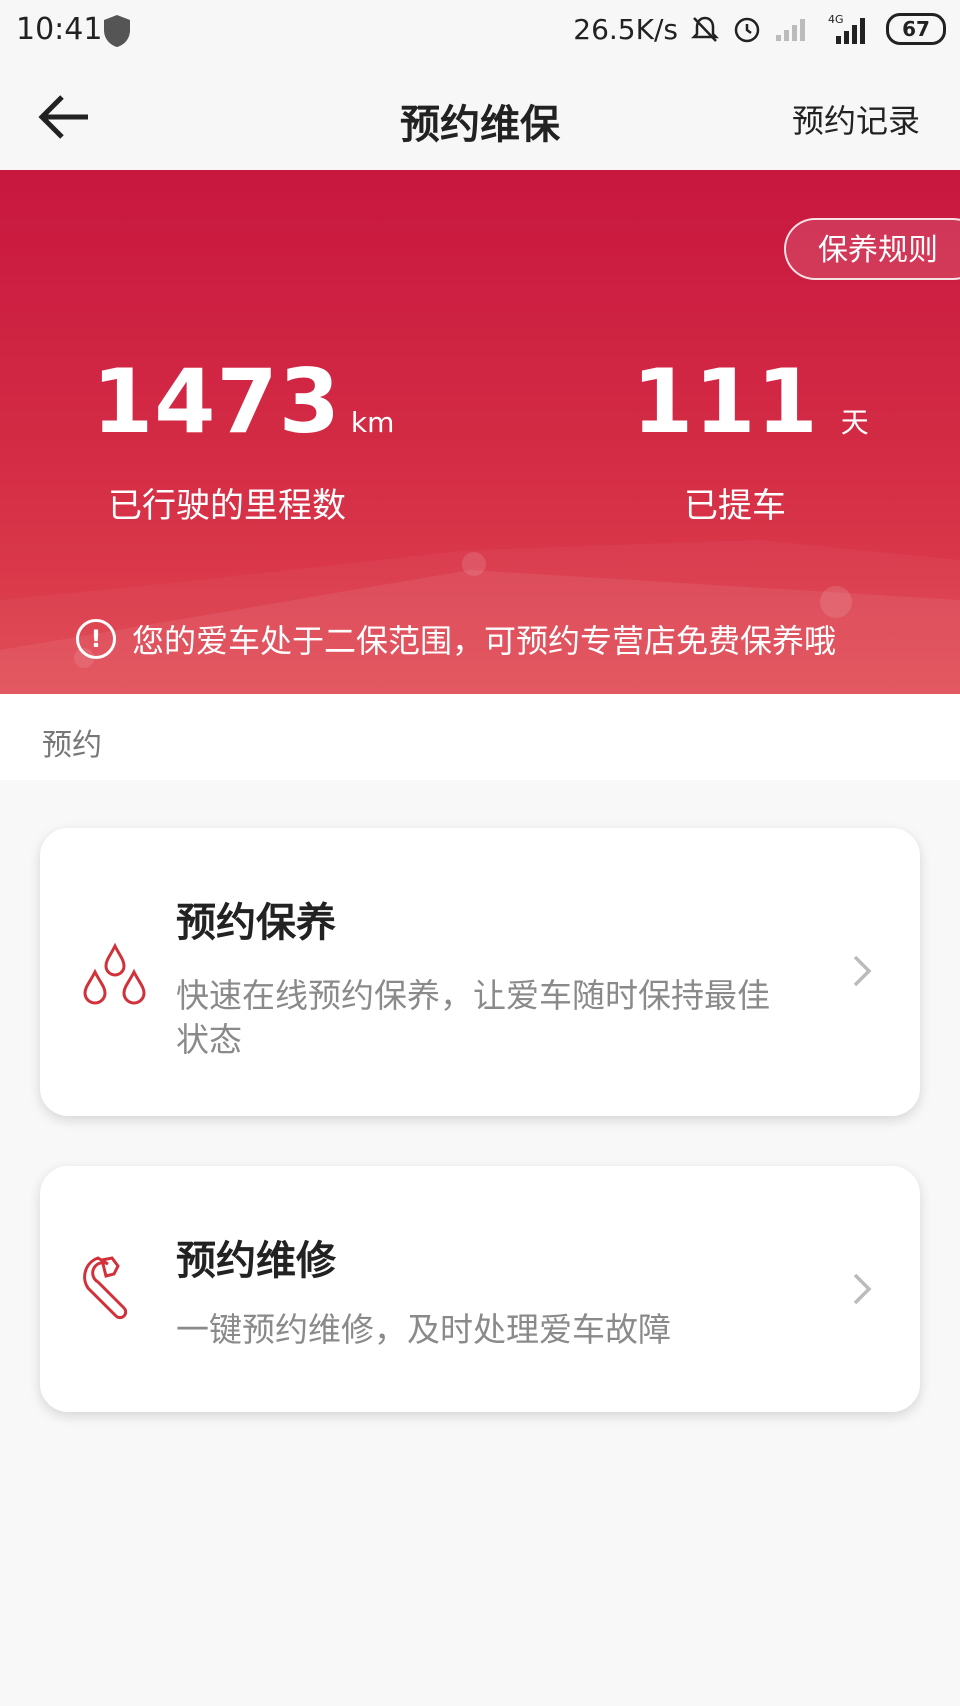 The image size is (960, 1706). I want to click on shield-icon, so click(117, 31).